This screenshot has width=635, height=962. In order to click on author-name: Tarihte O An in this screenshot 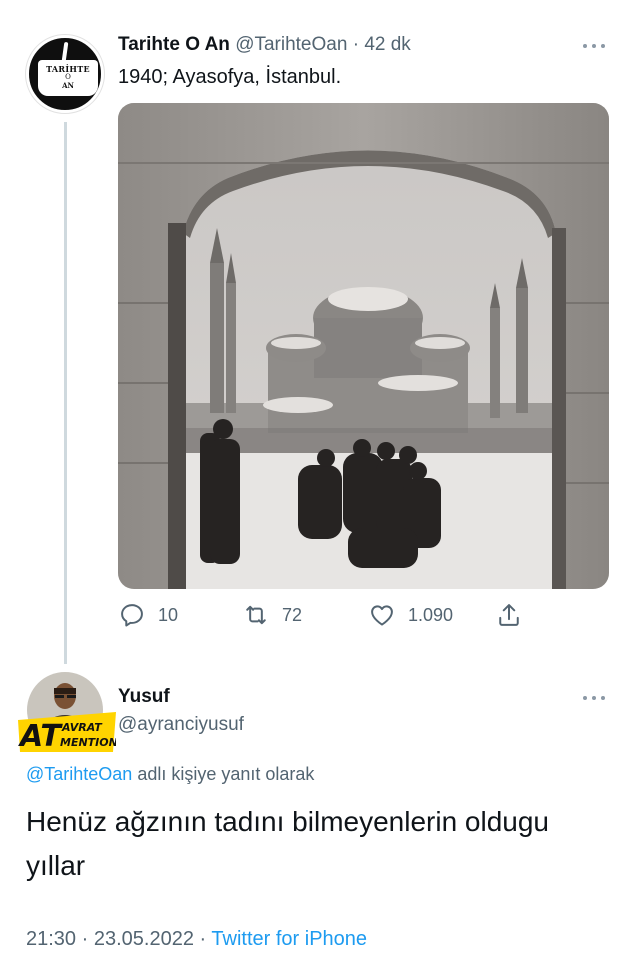, I will do `click(174, 44)`.